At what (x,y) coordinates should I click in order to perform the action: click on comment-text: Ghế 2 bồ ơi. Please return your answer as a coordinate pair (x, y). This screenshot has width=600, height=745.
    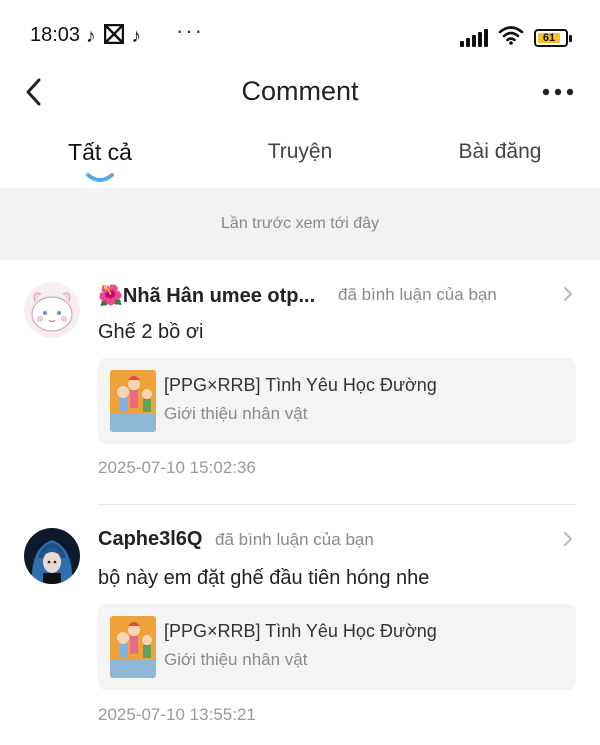
    Looking at the image, I should click on (151, 332).